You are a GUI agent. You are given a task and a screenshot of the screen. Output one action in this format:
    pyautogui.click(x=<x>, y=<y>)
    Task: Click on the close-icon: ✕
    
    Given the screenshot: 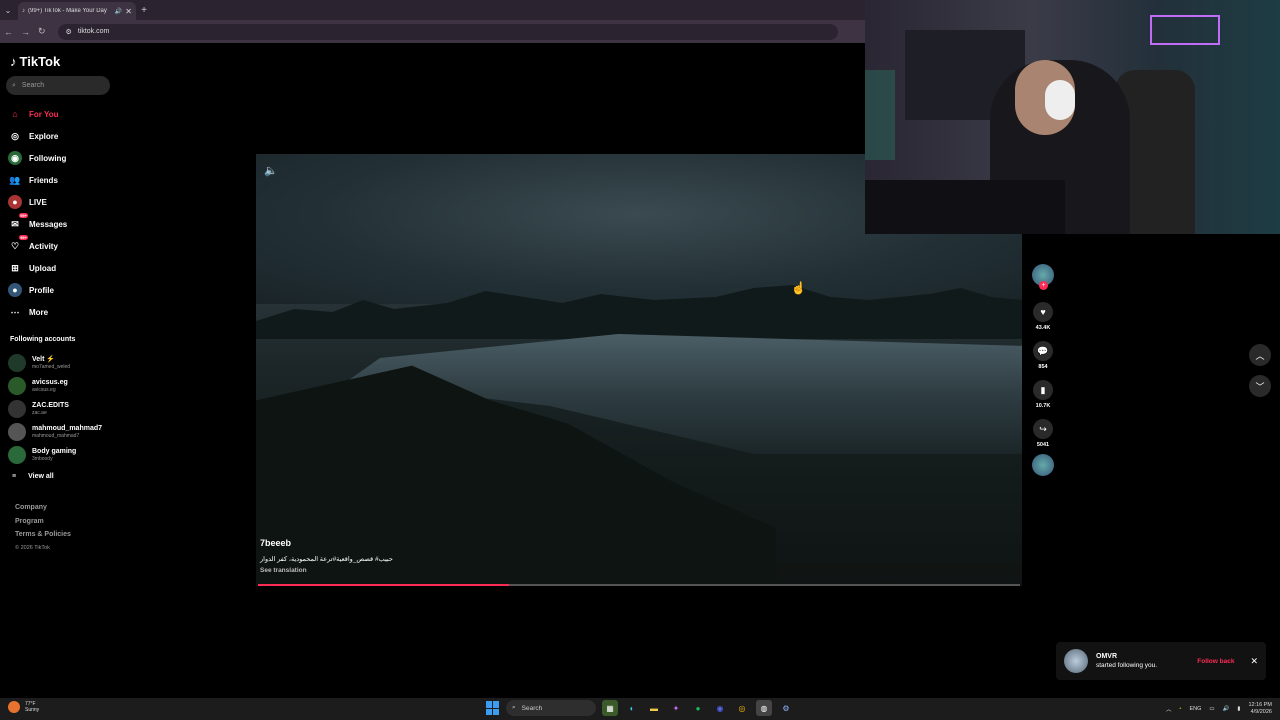 What is the action you would take?
    pyautogui.click(x=1254, y=661)
    